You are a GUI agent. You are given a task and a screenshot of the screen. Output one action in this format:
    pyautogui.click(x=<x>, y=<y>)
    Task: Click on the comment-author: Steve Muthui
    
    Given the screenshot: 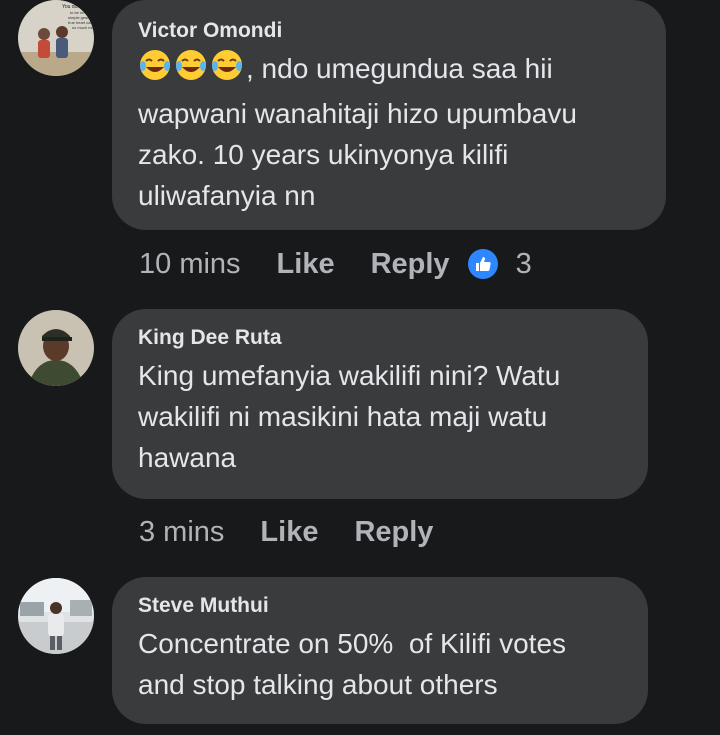 What is the action you would take?
    pyautogui.click(x=380, y=606)
    